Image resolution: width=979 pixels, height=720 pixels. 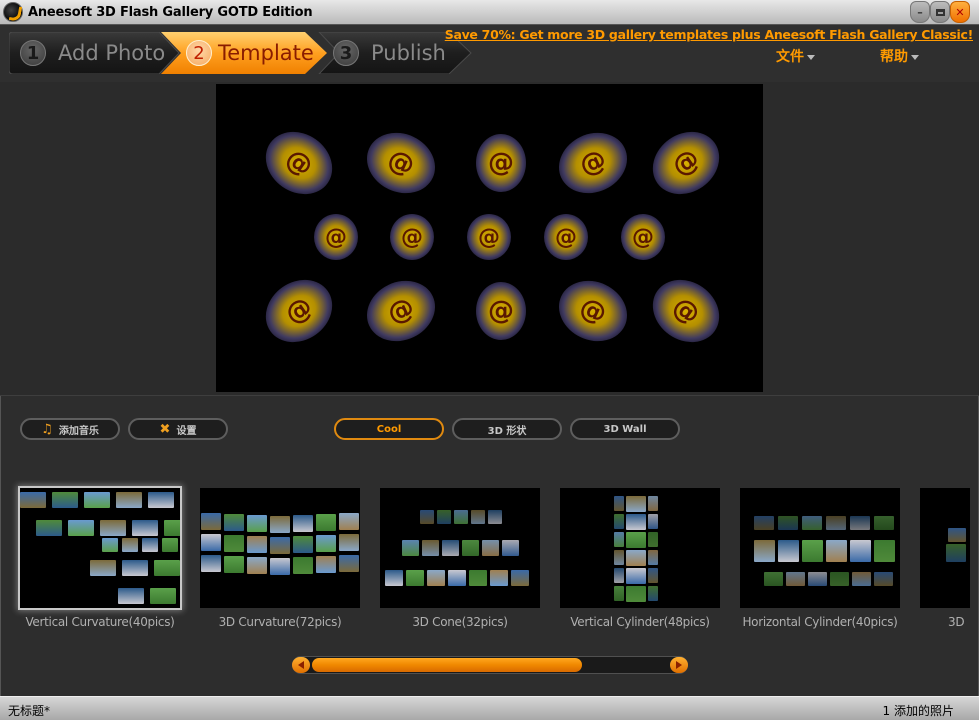 What do you see at coordinates (945, 548) in the screenshot?
I see `template-thumb-3d` at bounding box center [945, 548].